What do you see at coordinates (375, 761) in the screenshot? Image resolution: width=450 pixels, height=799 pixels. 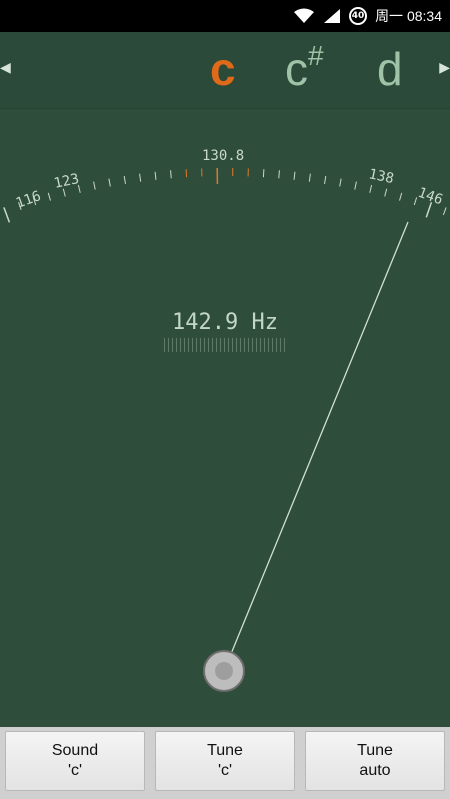 I see `tune-auto-button: Tune auto` at bounding box center [375, 761].